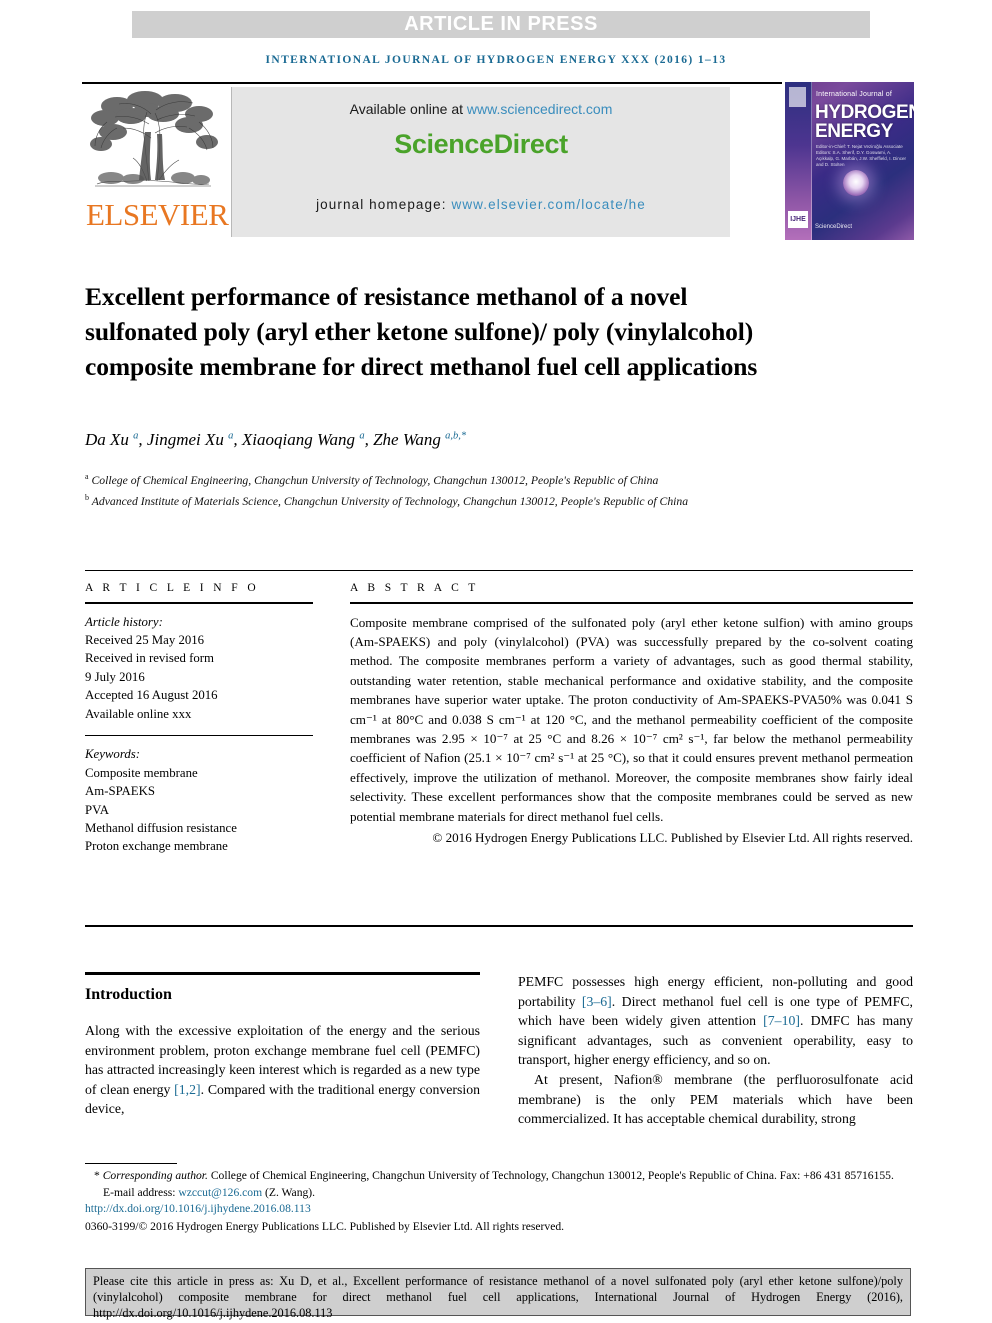  I want to click on available-online-label: Available online at, so click(408, 109).